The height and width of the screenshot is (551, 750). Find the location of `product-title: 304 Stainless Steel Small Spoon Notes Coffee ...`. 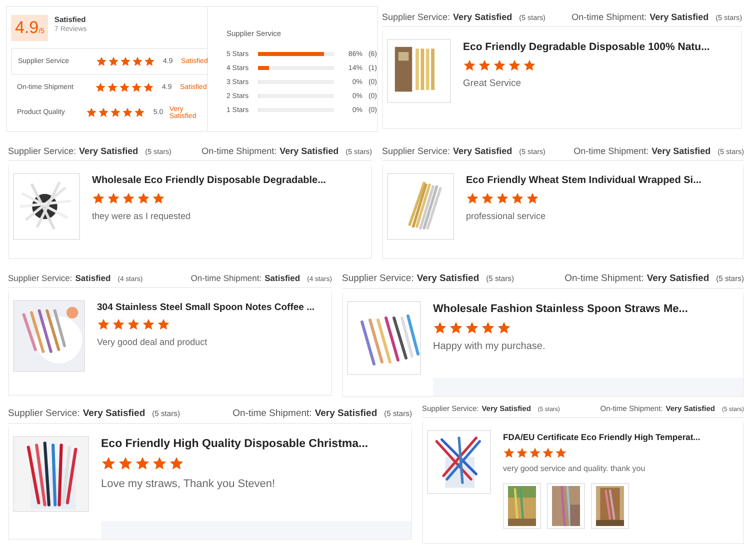

product-title: 304 Stainless Steel Small Spoon Notes Coffee ... is located at coordinates (214, 307).